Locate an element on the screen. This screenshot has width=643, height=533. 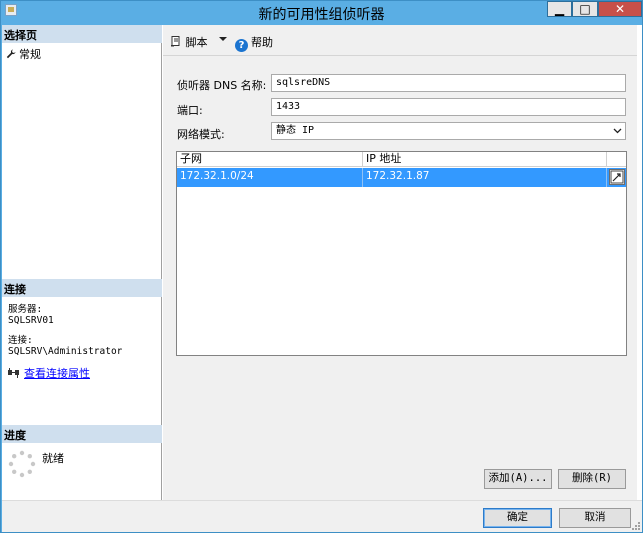
dns-name-input: sqlsreDNS is located at coordinates (448, 83).